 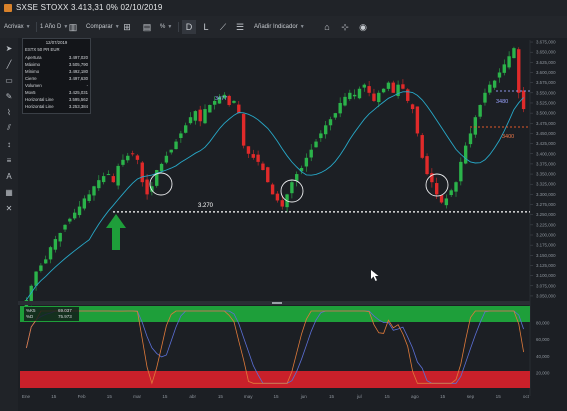 I want to click on price-axis-label: 3.650,000, so click(x=546, y=52).